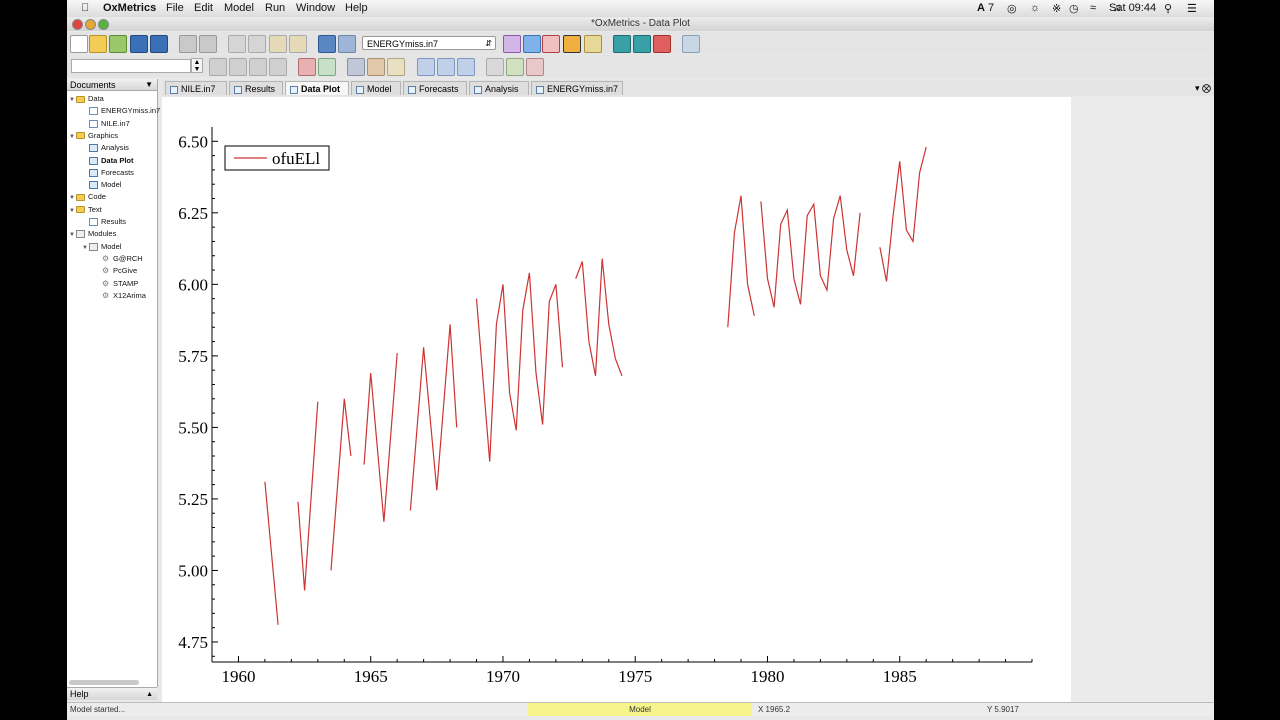 This screenshot has height=720, width=1280. I want to click on sync-icon: ◎, so click(1012, 8).